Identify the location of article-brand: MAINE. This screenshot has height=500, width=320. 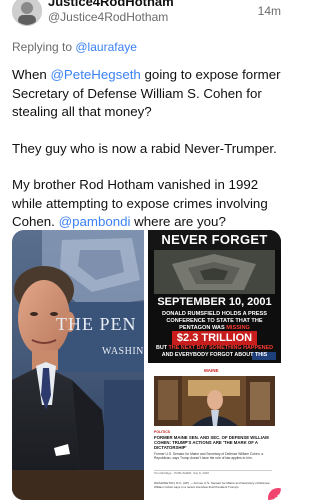
(211, 370).